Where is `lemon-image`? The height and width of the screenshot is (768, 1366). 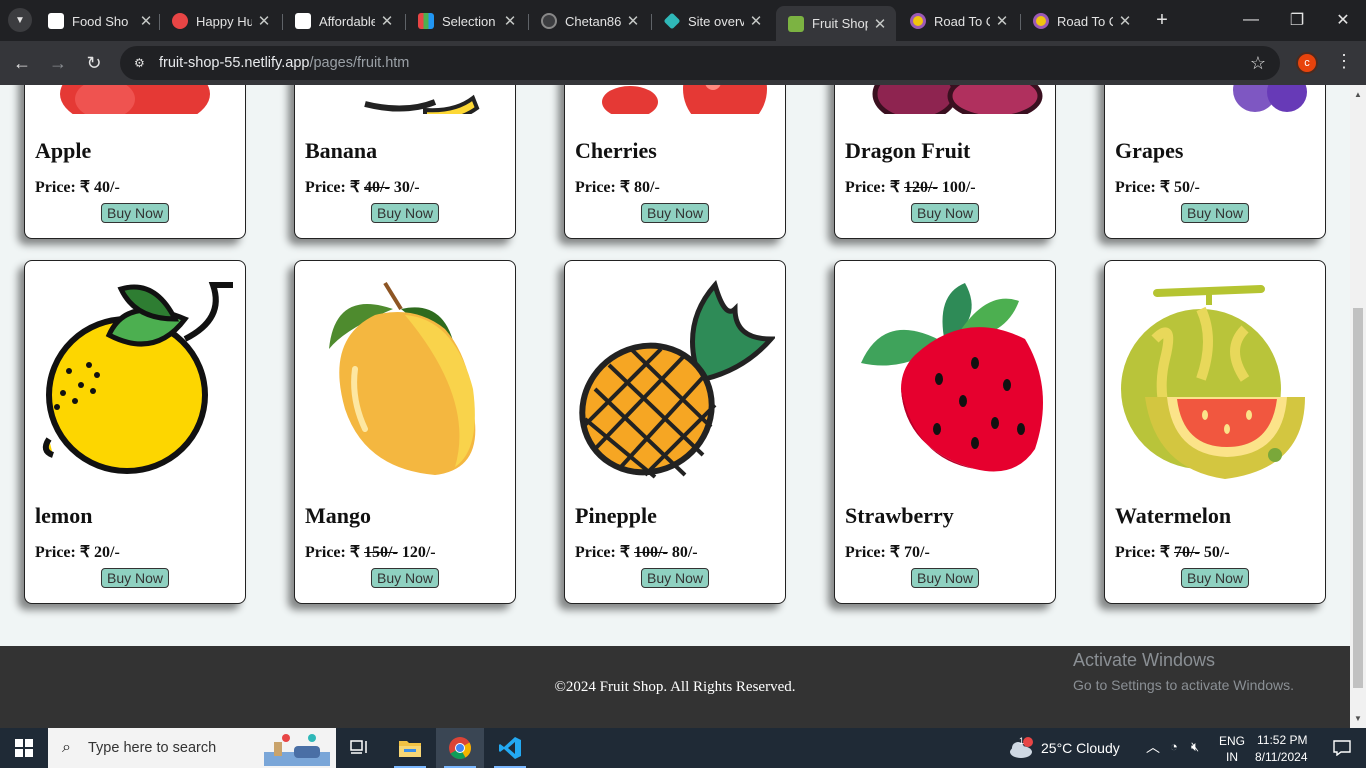 lemon-image is located at coordinates (137, 378).